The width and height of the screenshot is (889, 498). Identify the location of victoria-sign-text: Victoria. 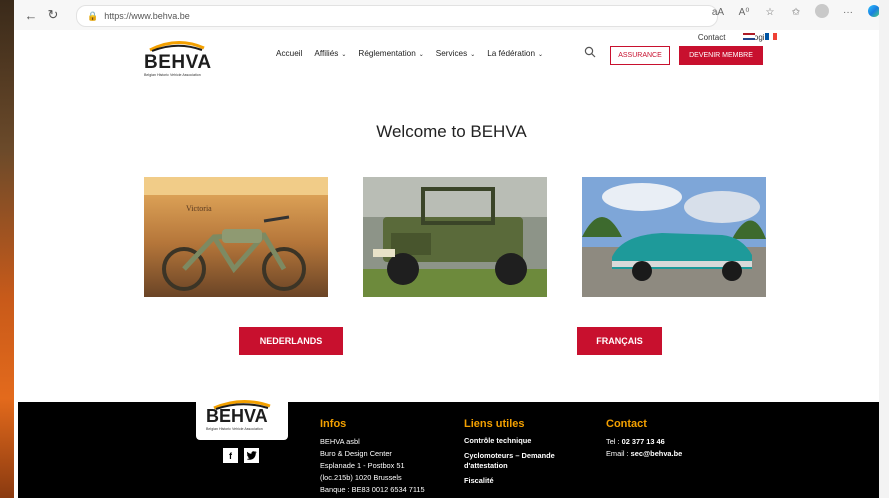
(199, 208).